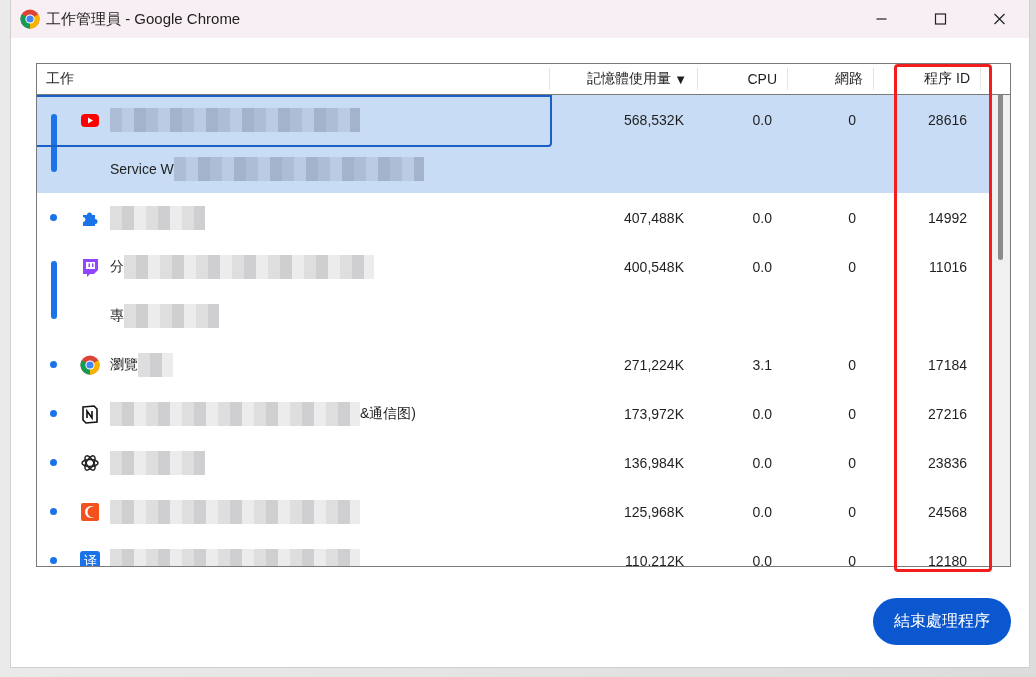 The height and width of the screenshot is (677, 1036). Describe the element at coordinates (743, 79) in the screenshot. I see `column-header: CPU` at that location.